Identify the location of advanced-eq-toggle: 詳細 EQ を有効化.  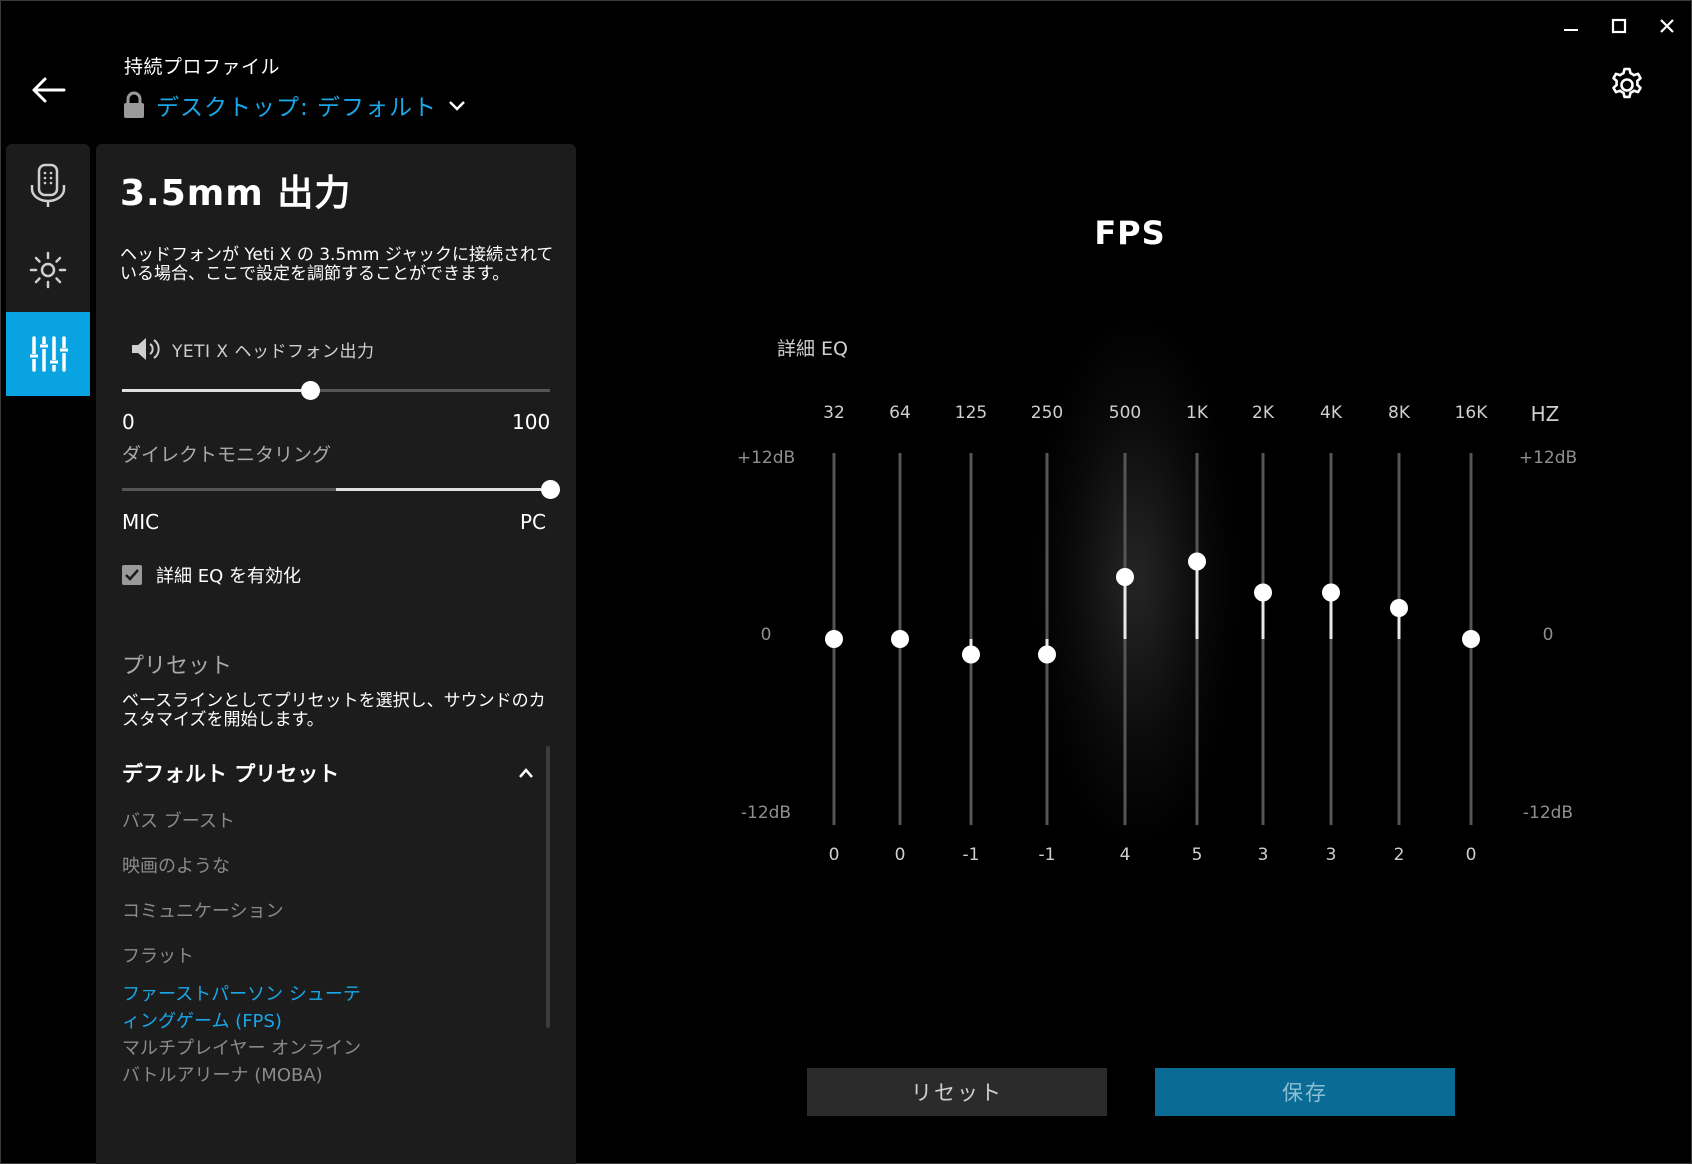
(211, 575).